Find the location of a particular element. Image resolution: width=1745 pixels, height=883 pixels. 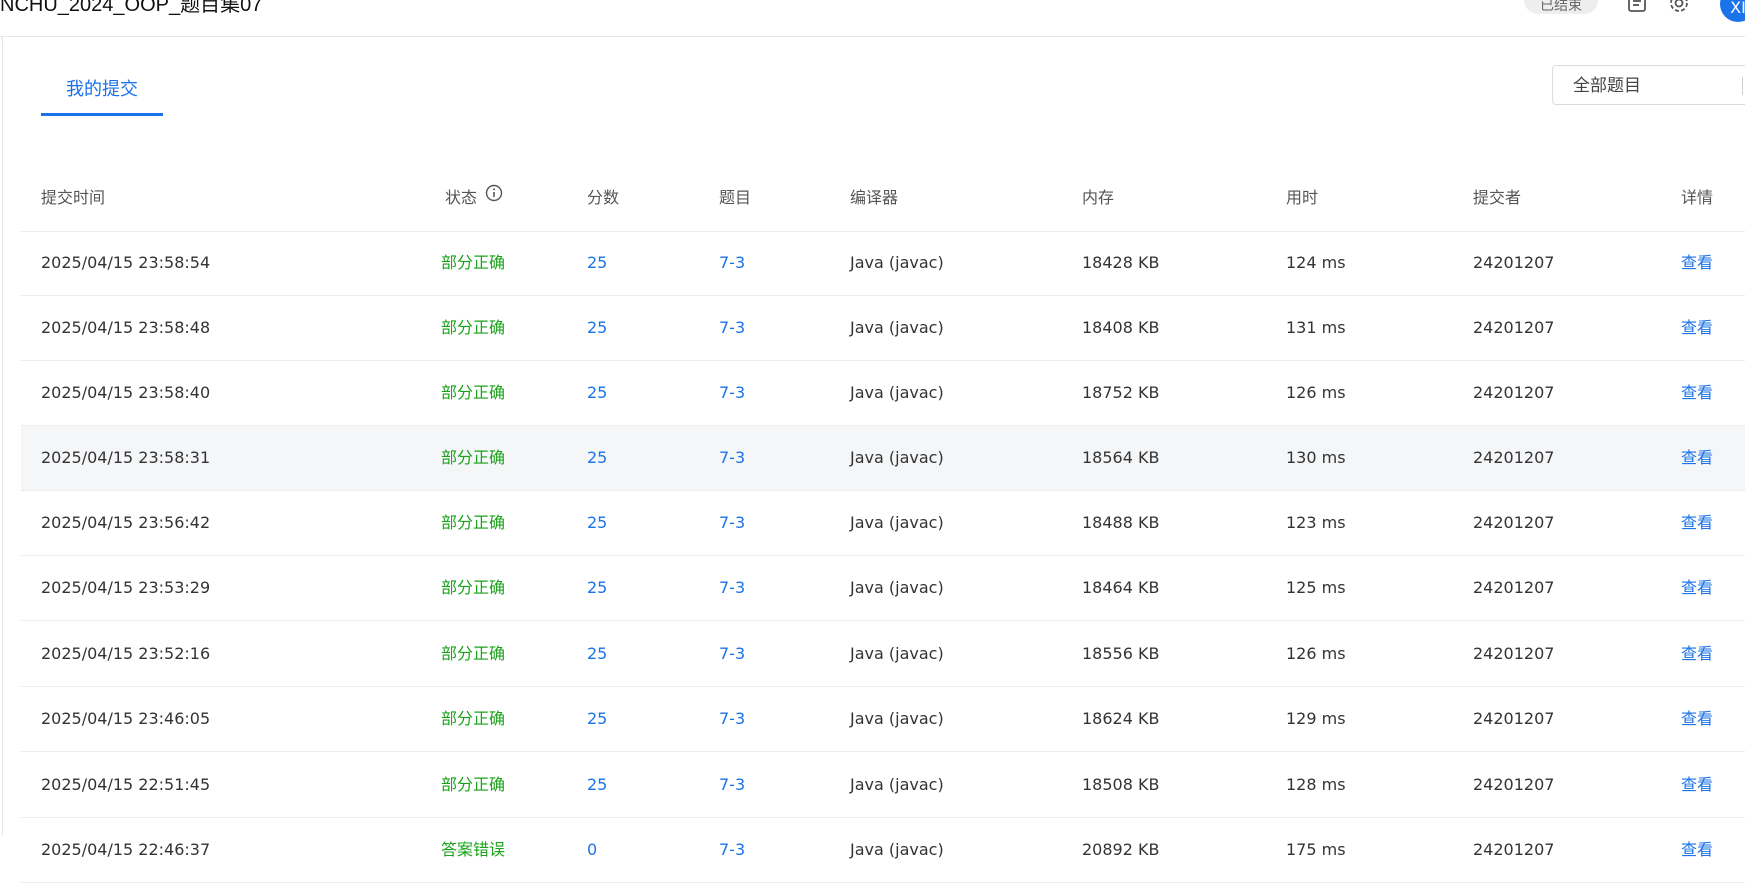

cell-submit-time: 2025/04/15 23:56:42 is located at coordinates (126, 522).